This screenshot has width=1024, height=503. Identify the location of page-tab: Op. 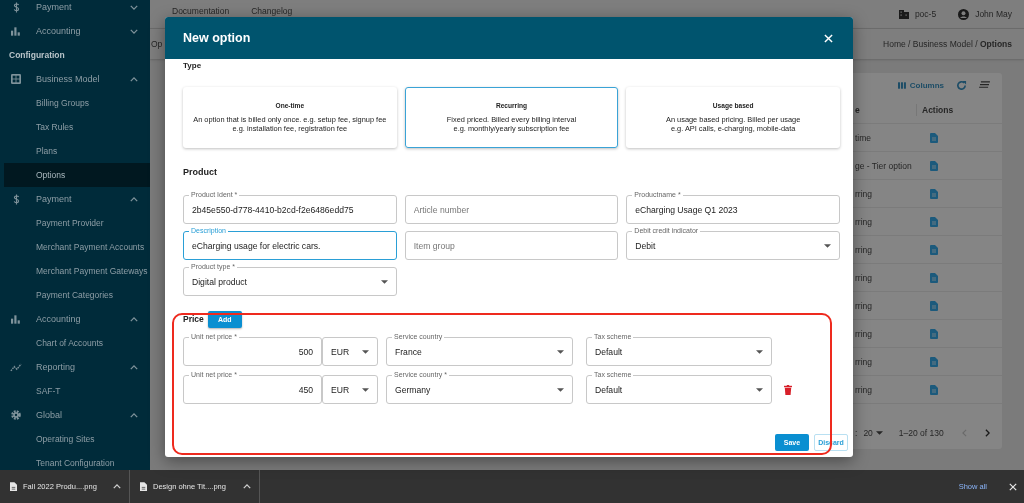
(157, 44).